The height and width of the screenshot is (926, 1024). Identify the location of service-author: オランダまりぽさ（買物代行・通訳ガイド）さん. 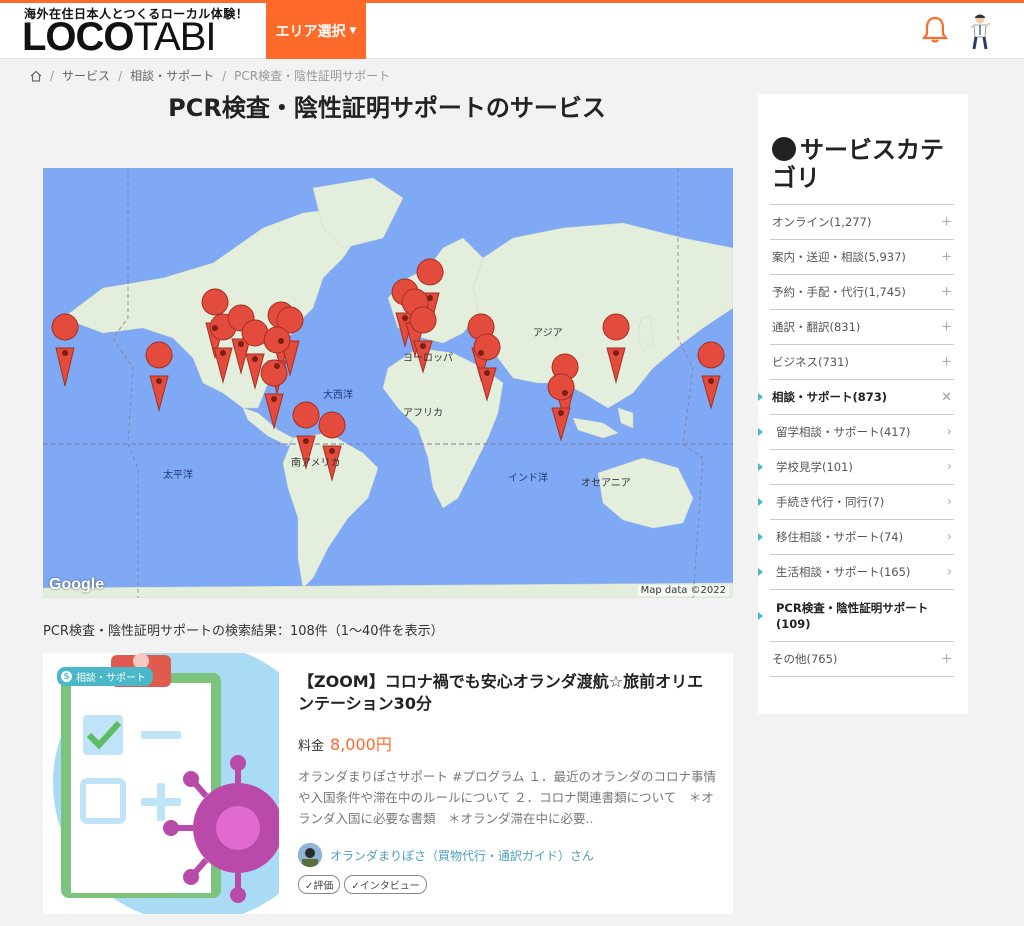
(446, 855).